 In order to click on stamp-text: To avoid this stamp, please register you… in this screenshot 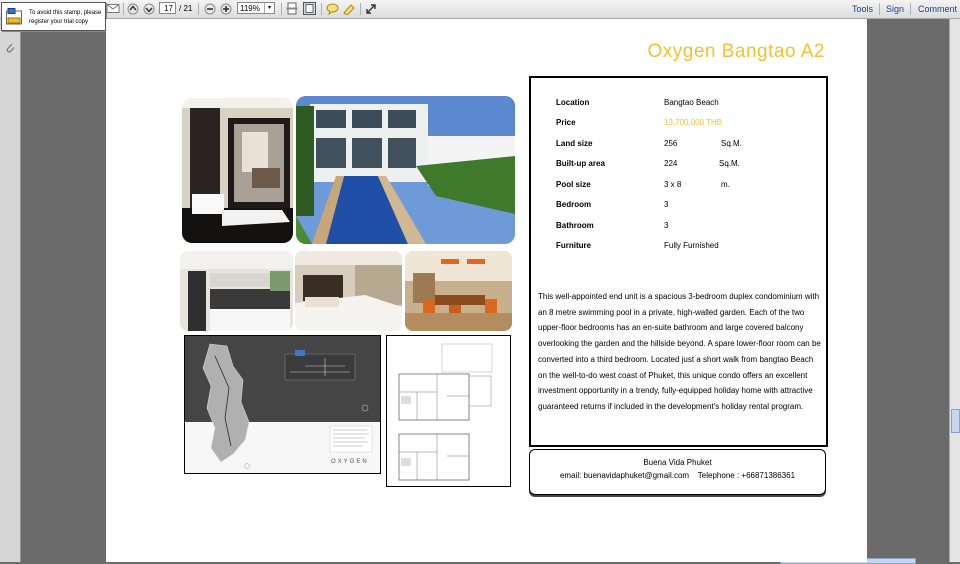, I will do `click(65, 17)`.